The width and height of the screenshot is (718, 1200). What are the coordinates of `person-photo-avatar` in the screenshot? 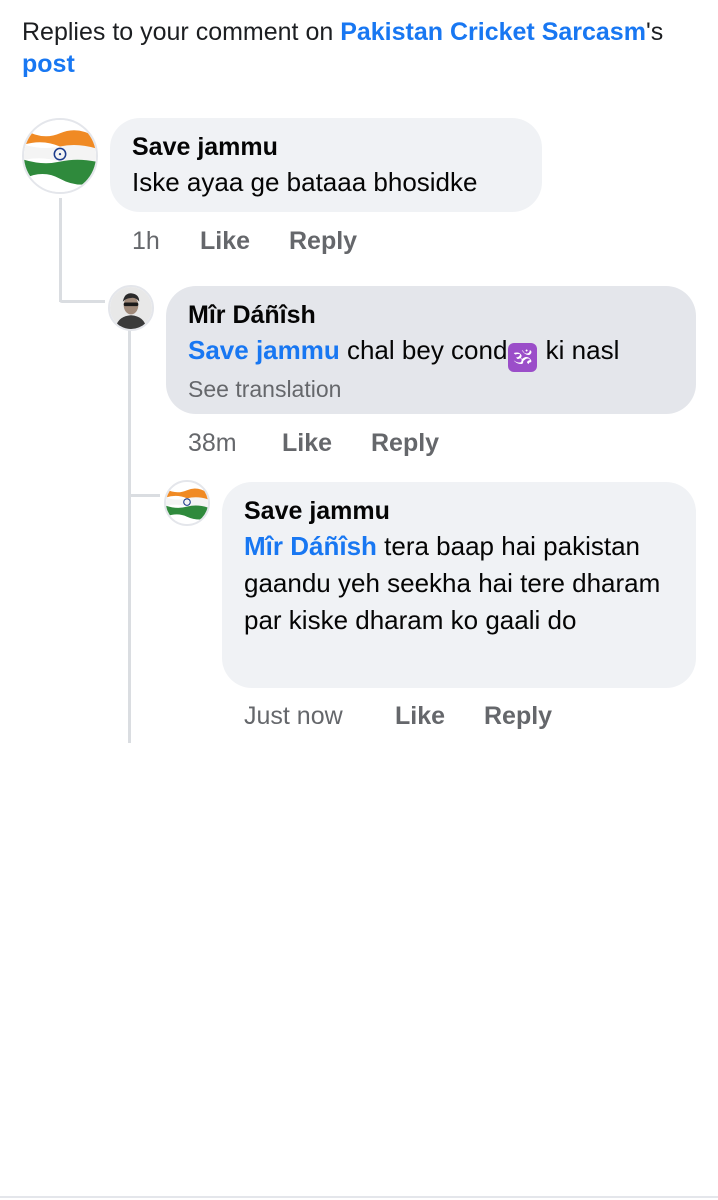 It's located at (131, 308).